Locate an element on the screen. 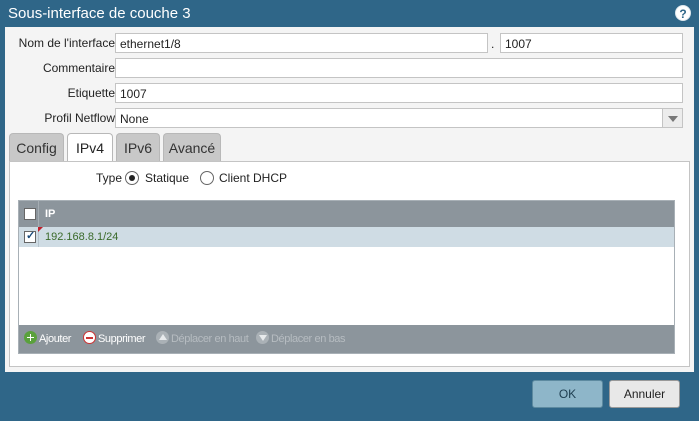 Image resolution: width=699 pixels, height=421 pixels. move-up-label: Déplacer en haut is located at coordinates (210, 339).